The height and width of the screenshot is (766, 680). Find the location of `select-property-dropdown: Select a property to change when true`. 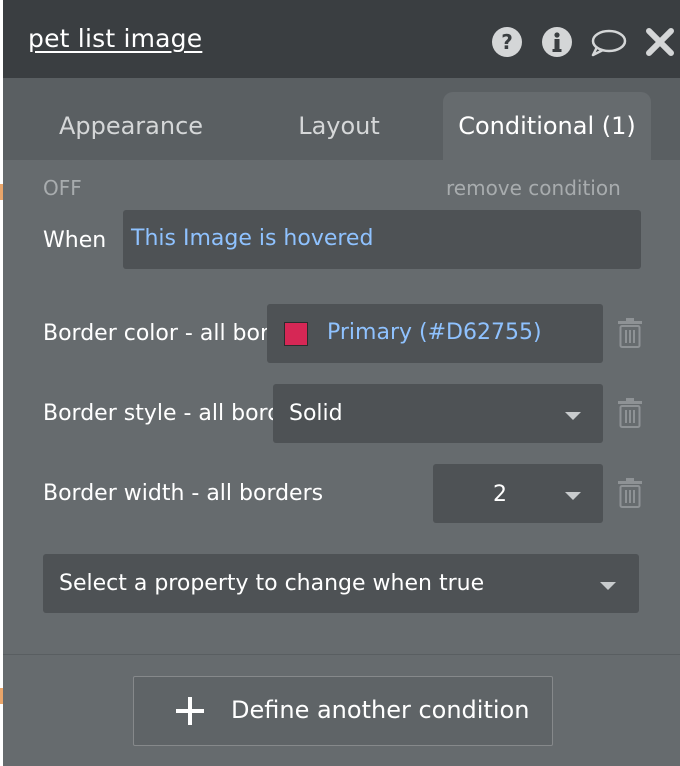

select-property-dropdown: Select a property to change when true is located at coordinates (341, 583).